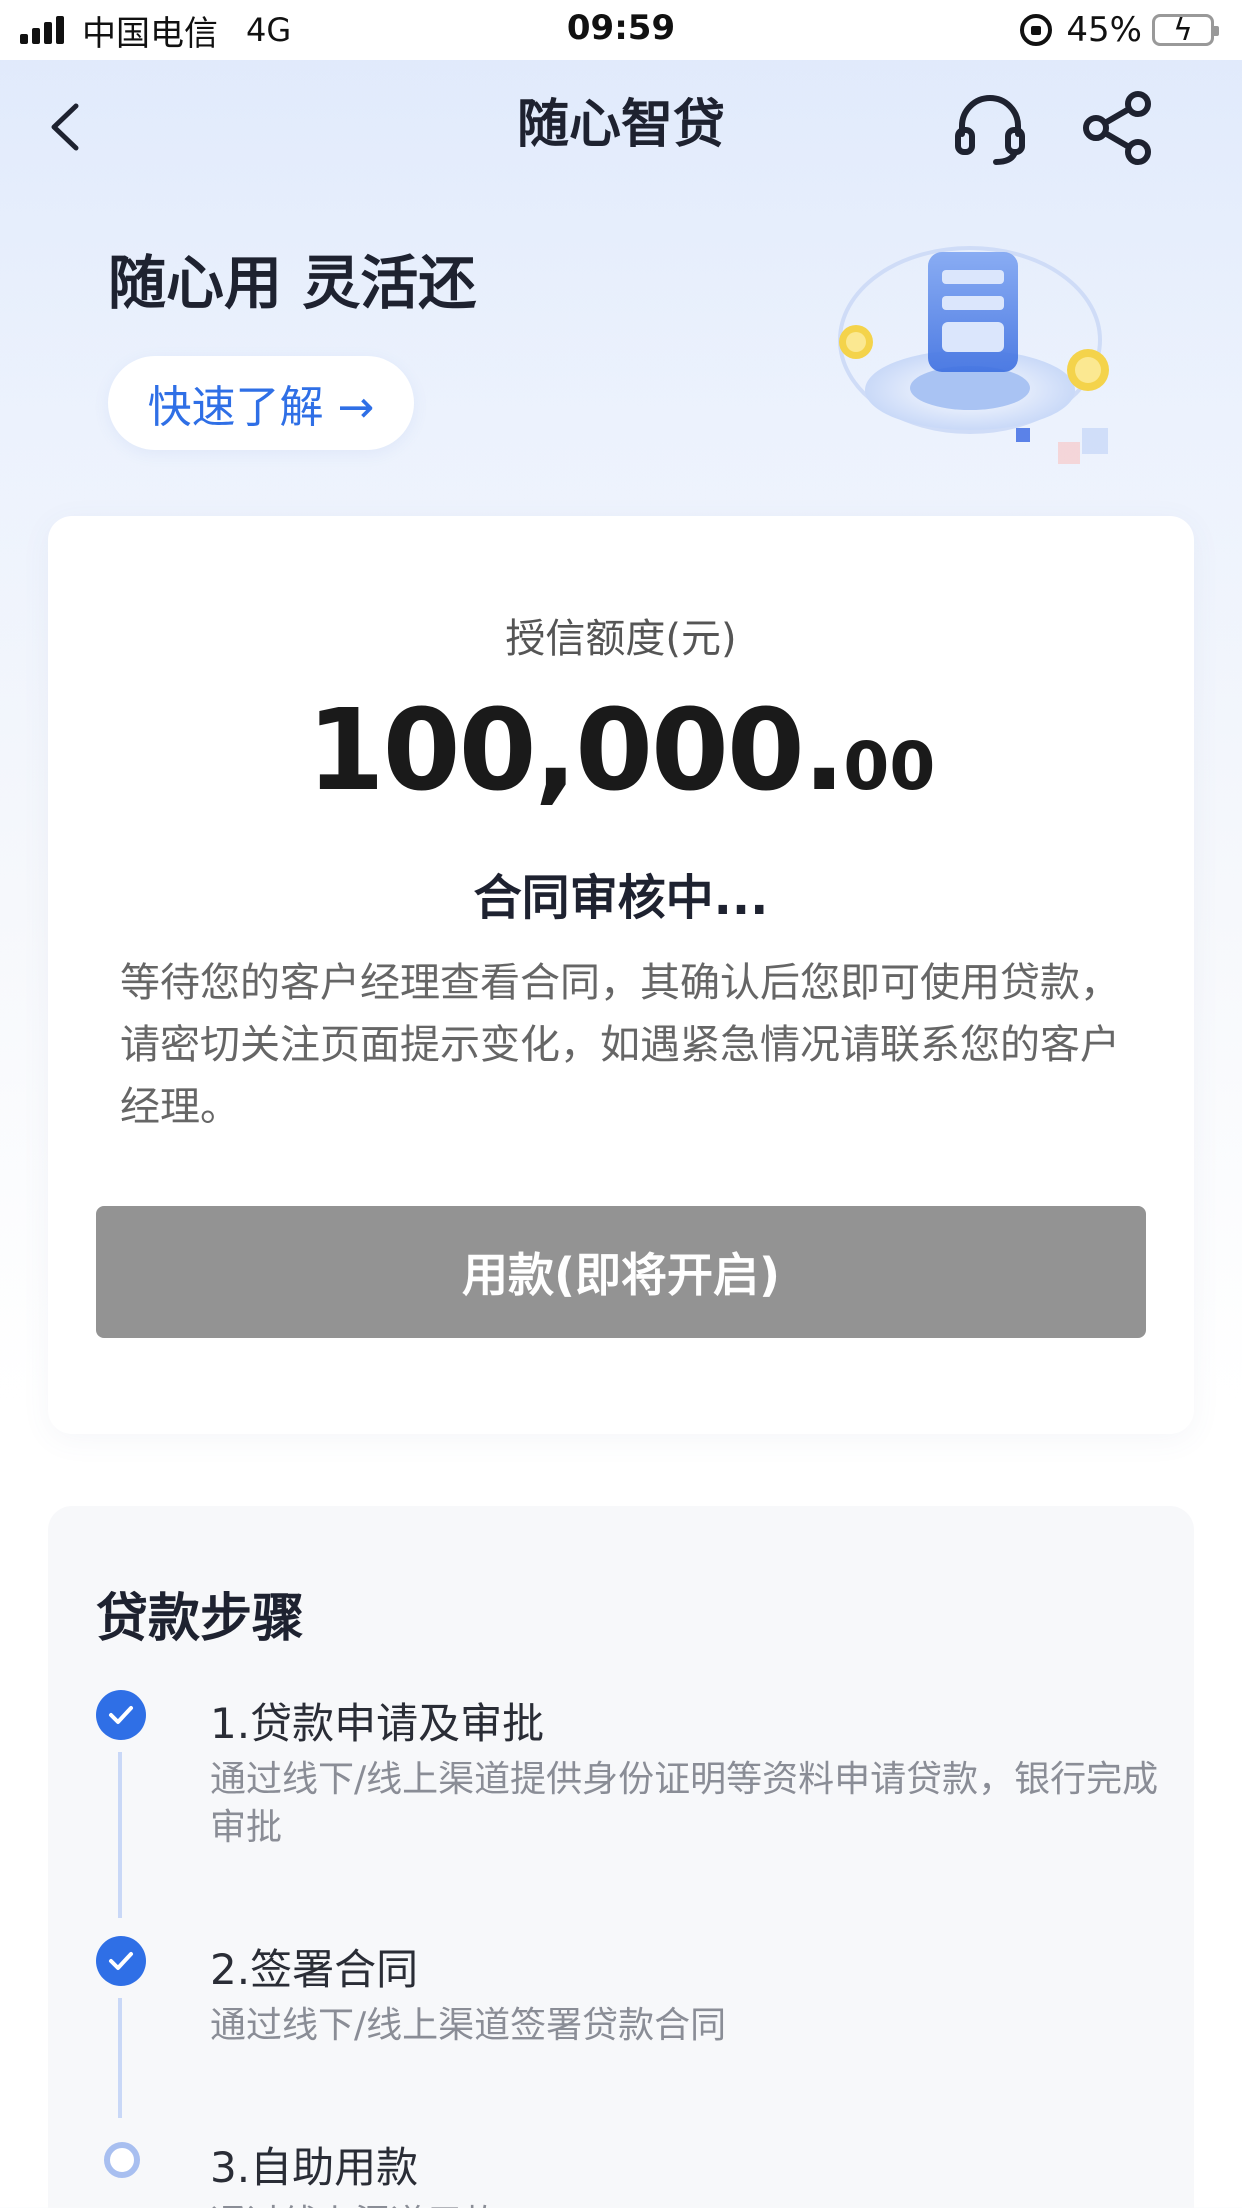 The width and height of the screenshot is (1242, 2208). Describe the element at coordinates (684, 1803) in the screenshot. I see `step-description: 通过线下/线上渠道提供身份证明等资料申请贷款，银行完成审批` at that location.